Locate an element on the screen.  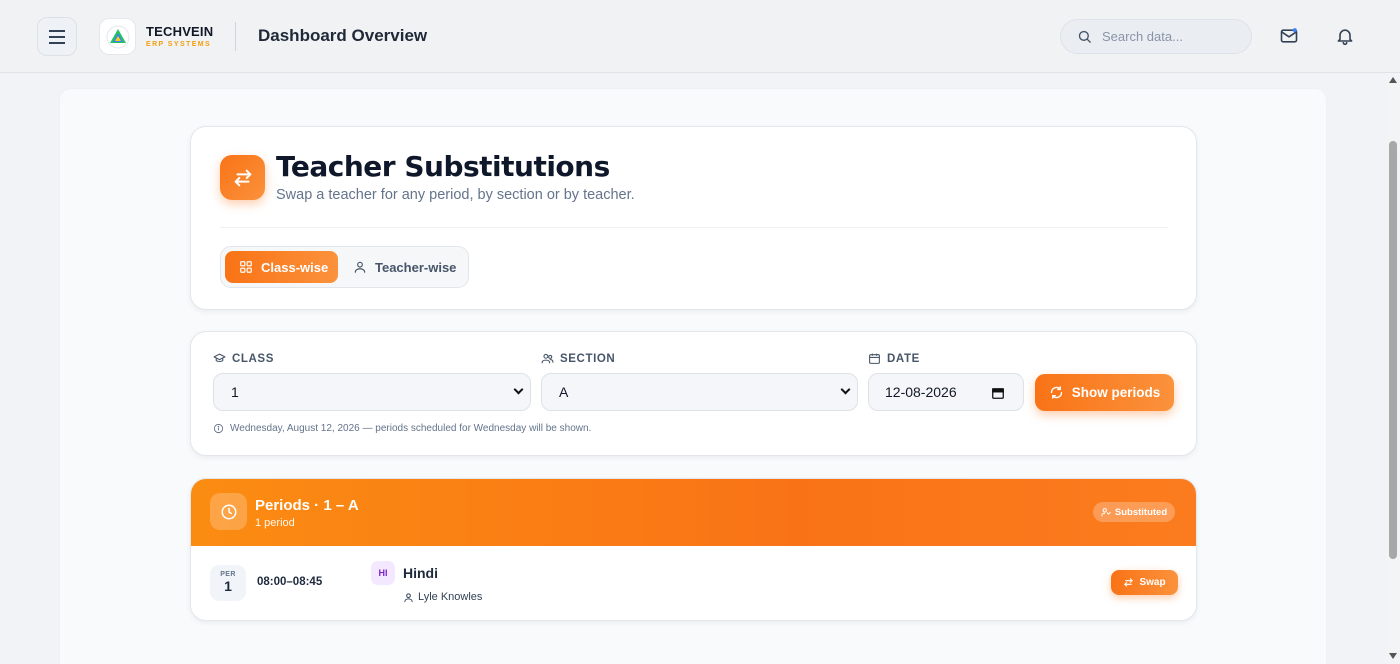
subject-badge: HI is located at coordinates (383, 573).